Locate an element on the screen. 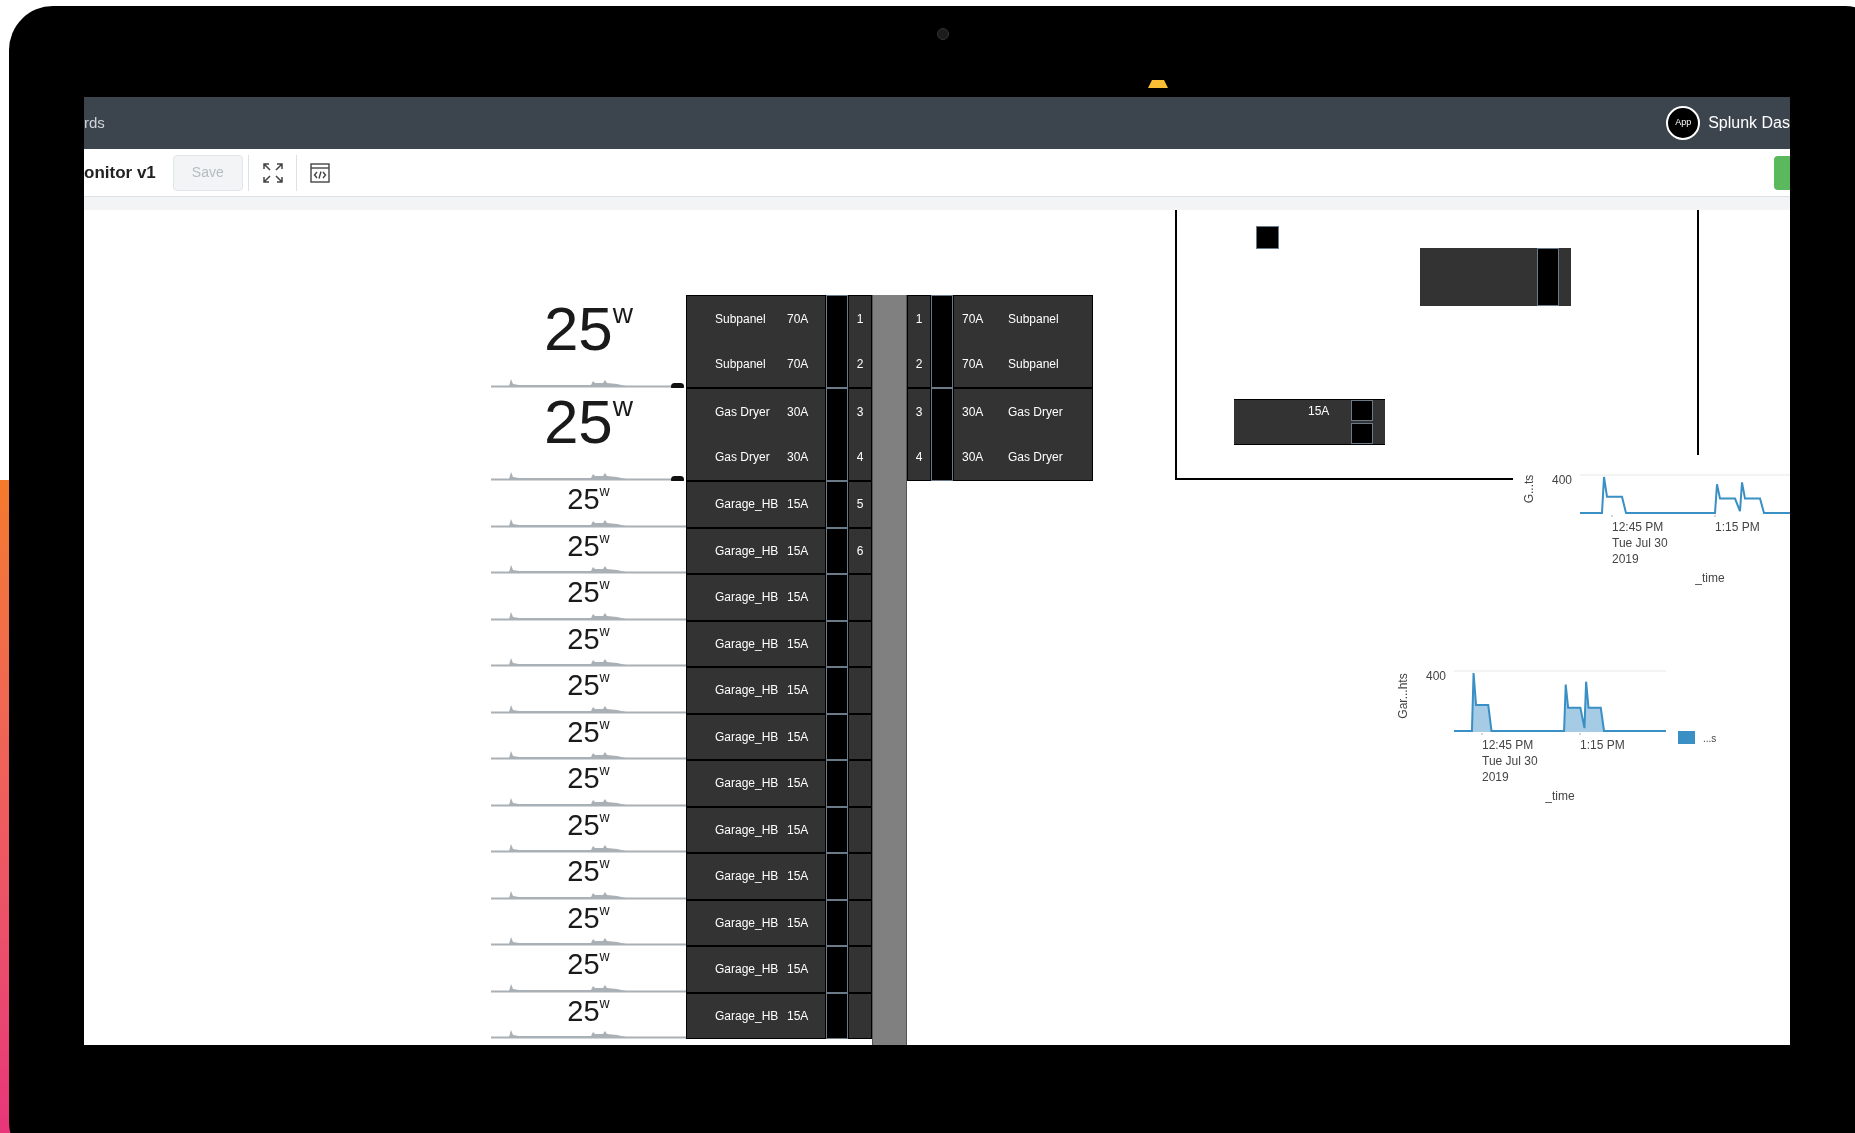 The height and width of the screenshot is (1133, 1855). fullscreen-icon is located at coordinates (272, 172).